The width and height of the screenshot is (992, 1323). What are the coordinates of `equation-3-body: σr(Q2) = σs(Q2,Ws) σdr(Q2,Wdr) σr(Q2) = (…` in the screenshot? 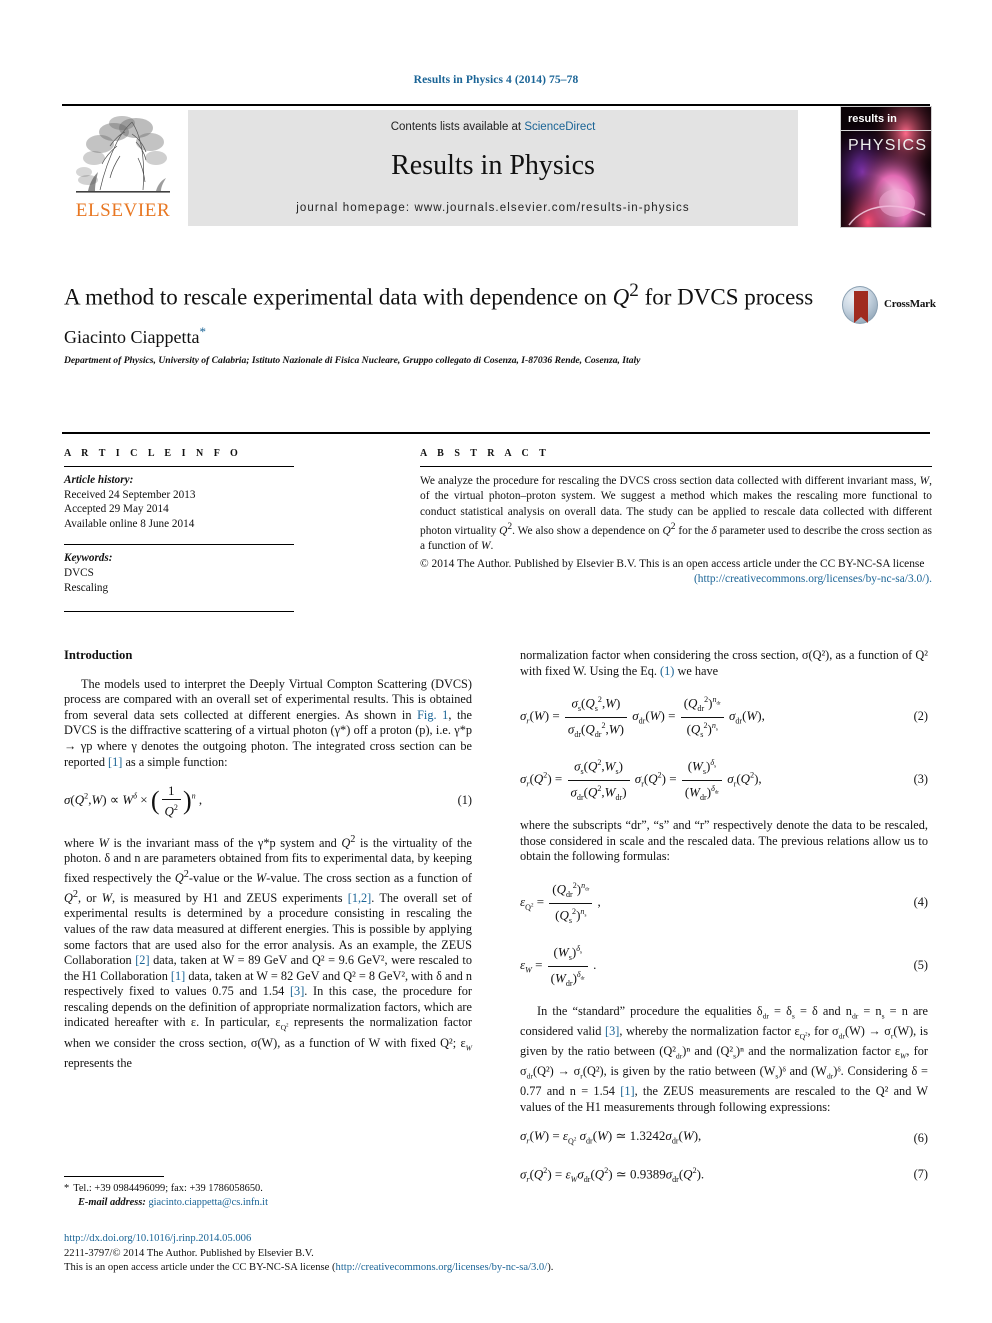 It's located at (641, 780).